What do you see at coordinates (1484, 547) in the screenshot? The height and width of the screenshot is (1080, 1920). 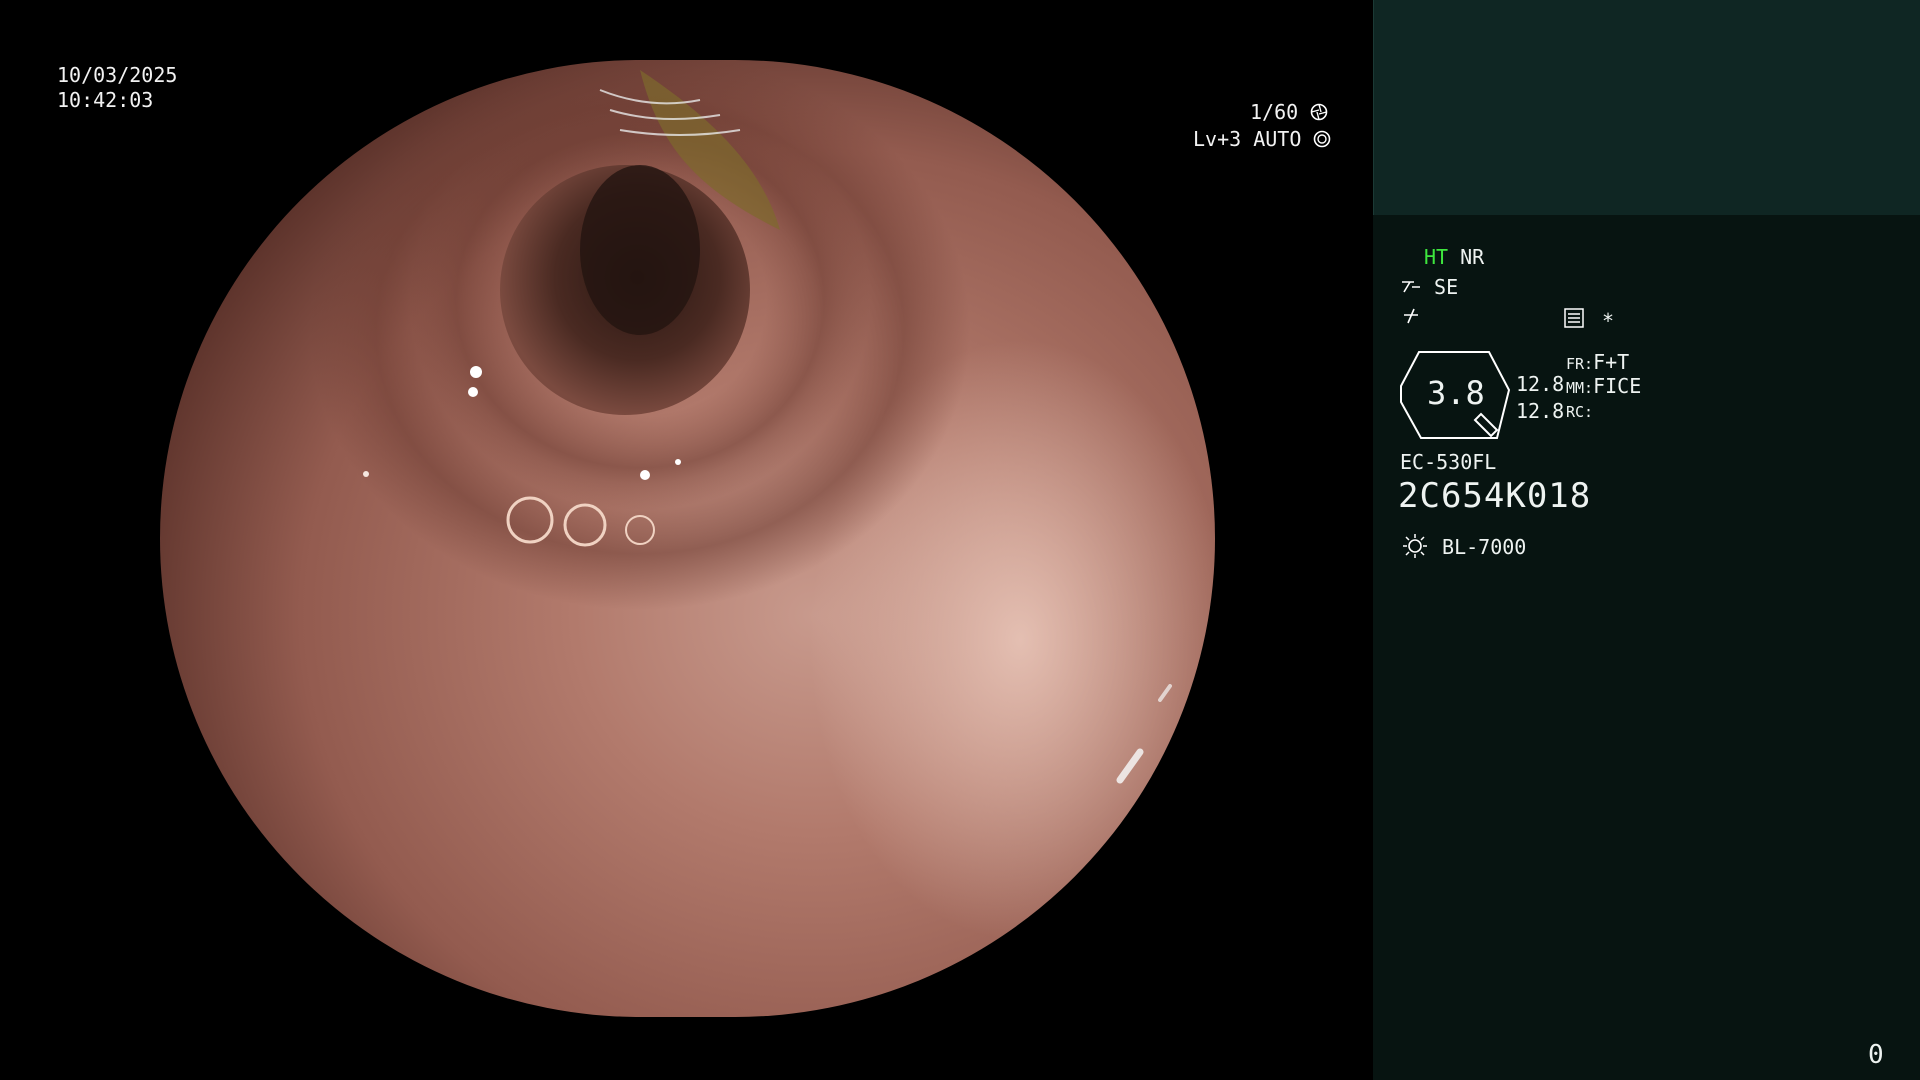 I see `light-source-model: BL-7000` at bounding box center [1484, 547].